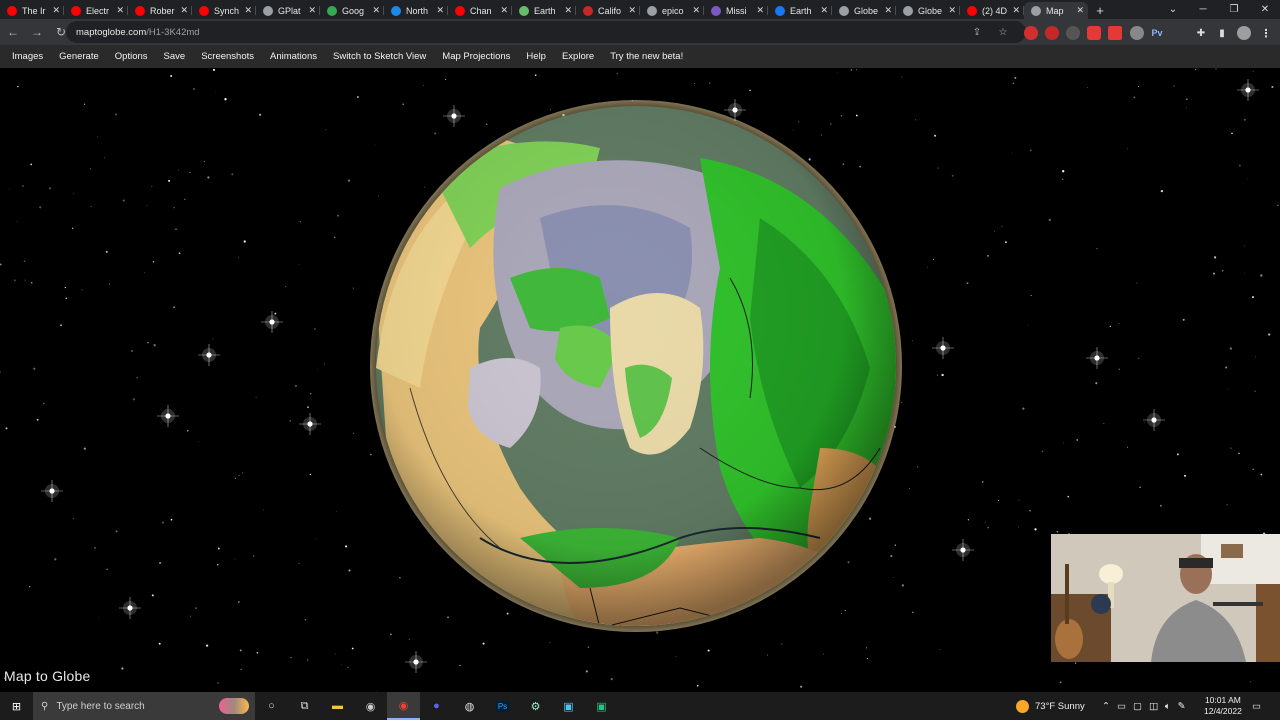  What do you see at coordinates (469, 706) in the screenshot?
I see `app-round-icon: ◍` at bounding box center [469, 706].